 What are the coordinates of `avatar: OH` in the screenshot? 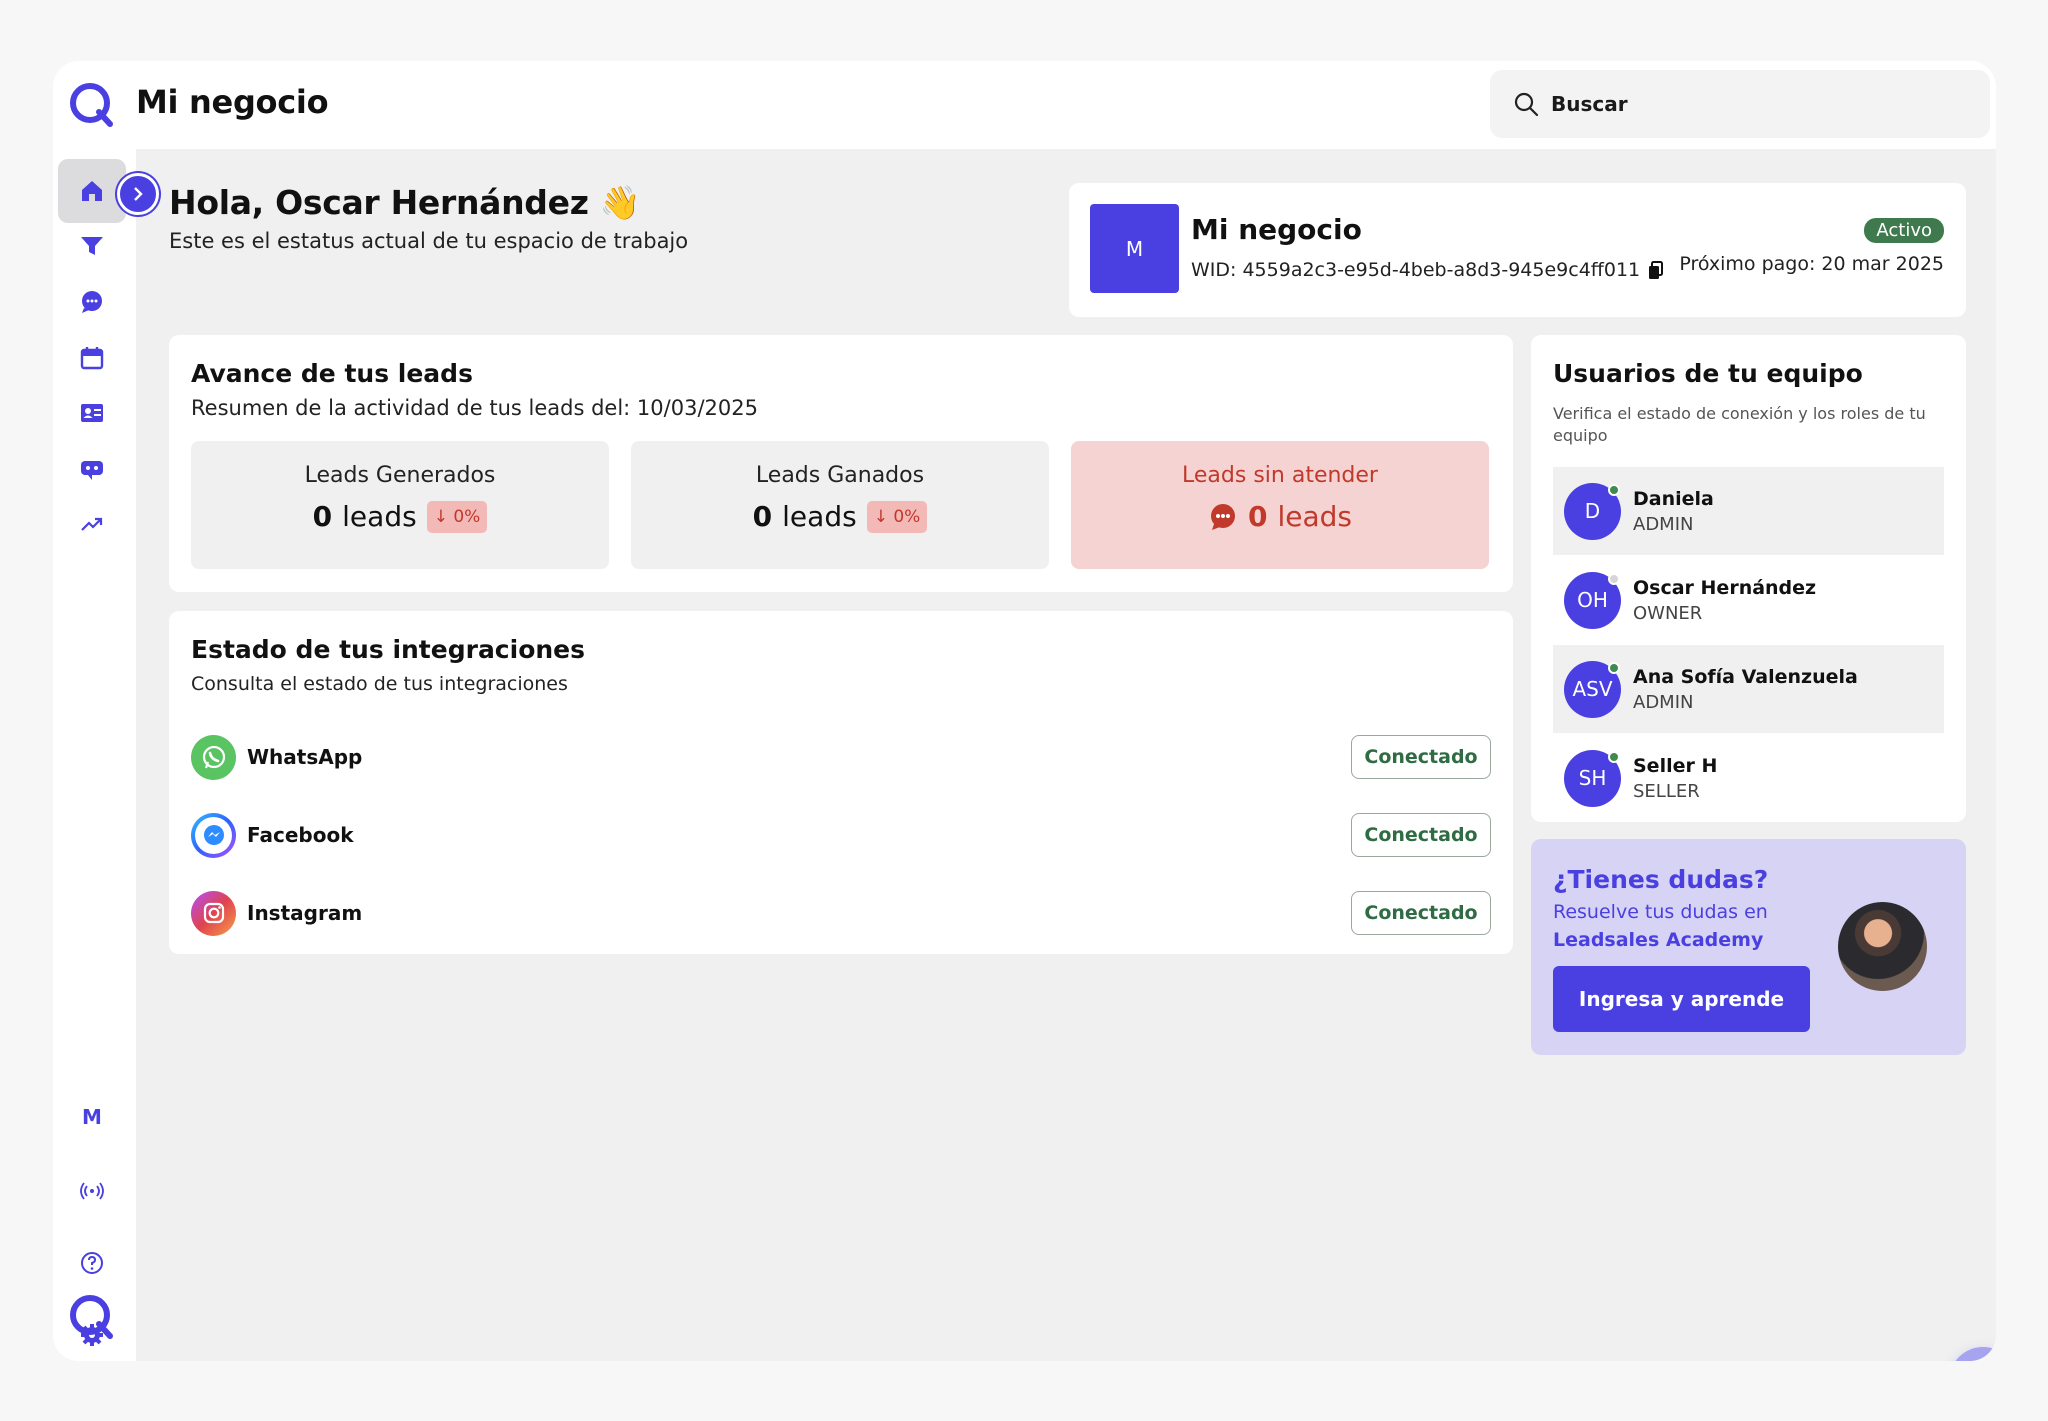 It's located at (1592, 600).